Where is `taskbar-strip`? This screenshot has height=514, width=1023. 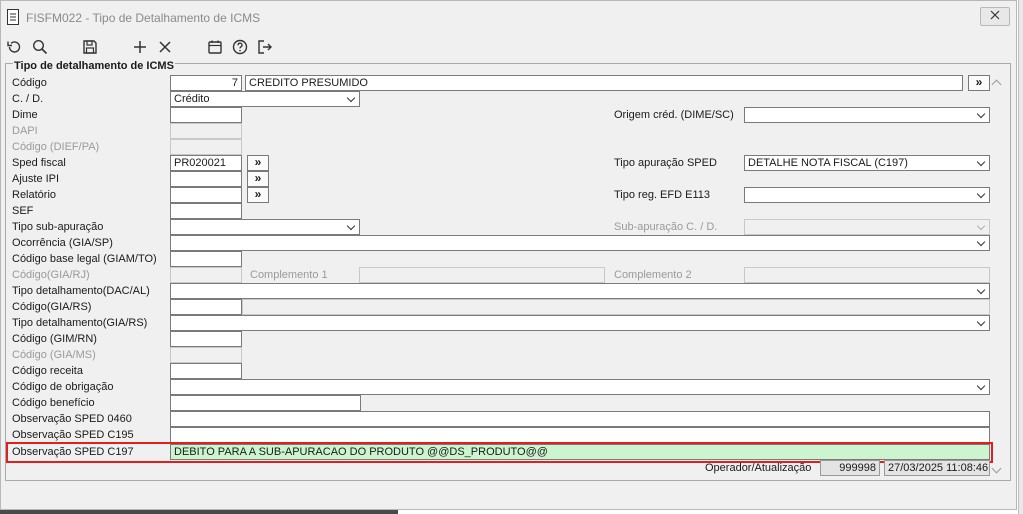 taskbar-strip is located at coordinates (199, 512).